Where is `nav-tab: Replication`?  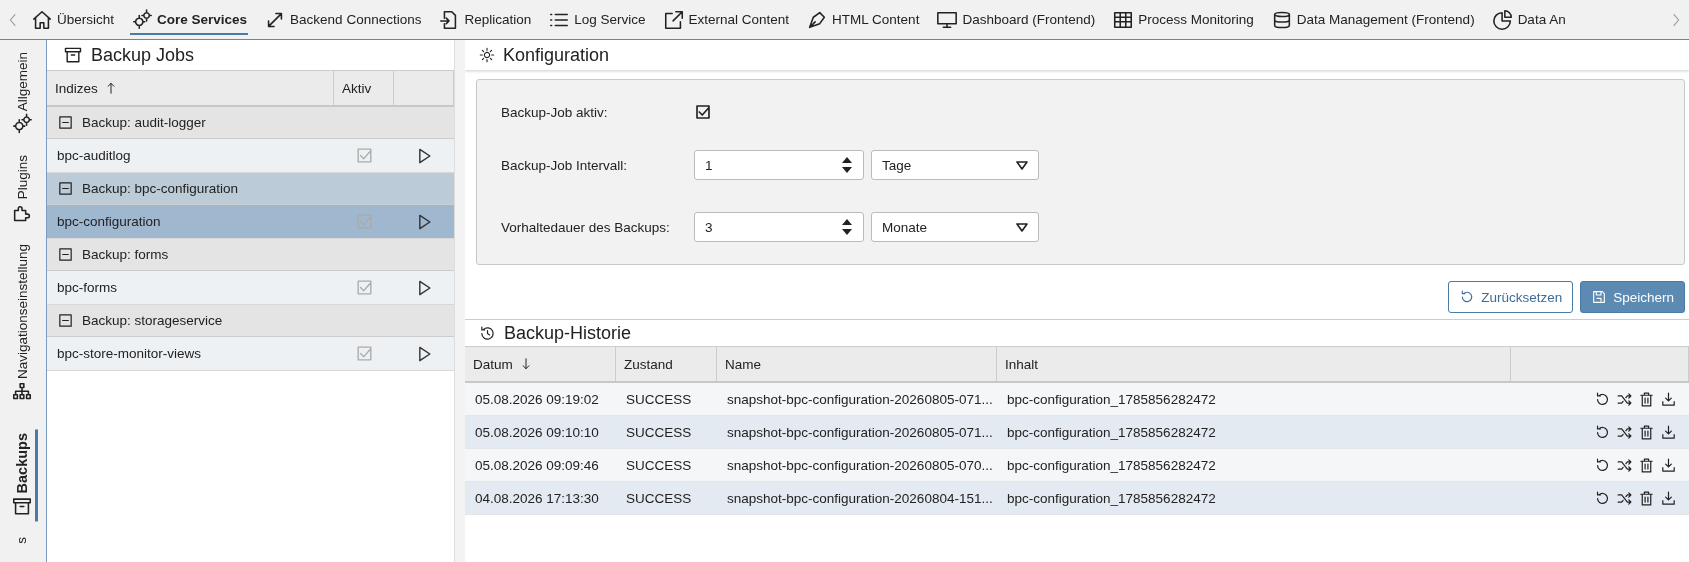
nav-tab: Replication is located at coordinates (485, 20).